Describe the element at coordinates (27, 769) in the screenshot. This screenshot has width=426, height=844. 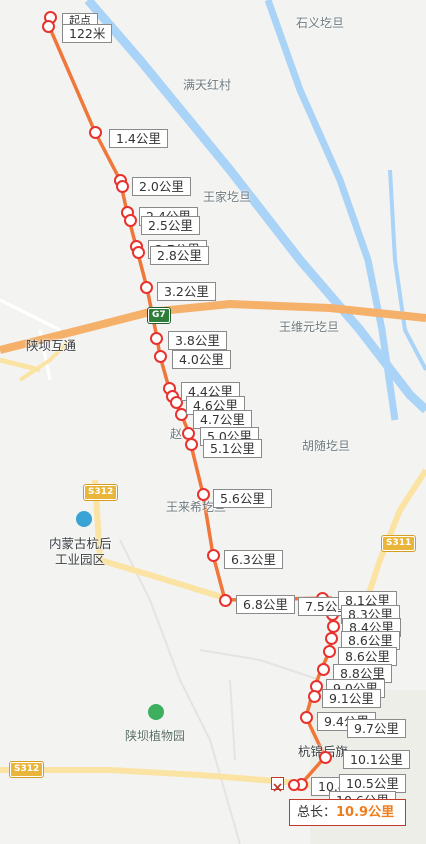
I see `shield-s312-south: S312` at that location.